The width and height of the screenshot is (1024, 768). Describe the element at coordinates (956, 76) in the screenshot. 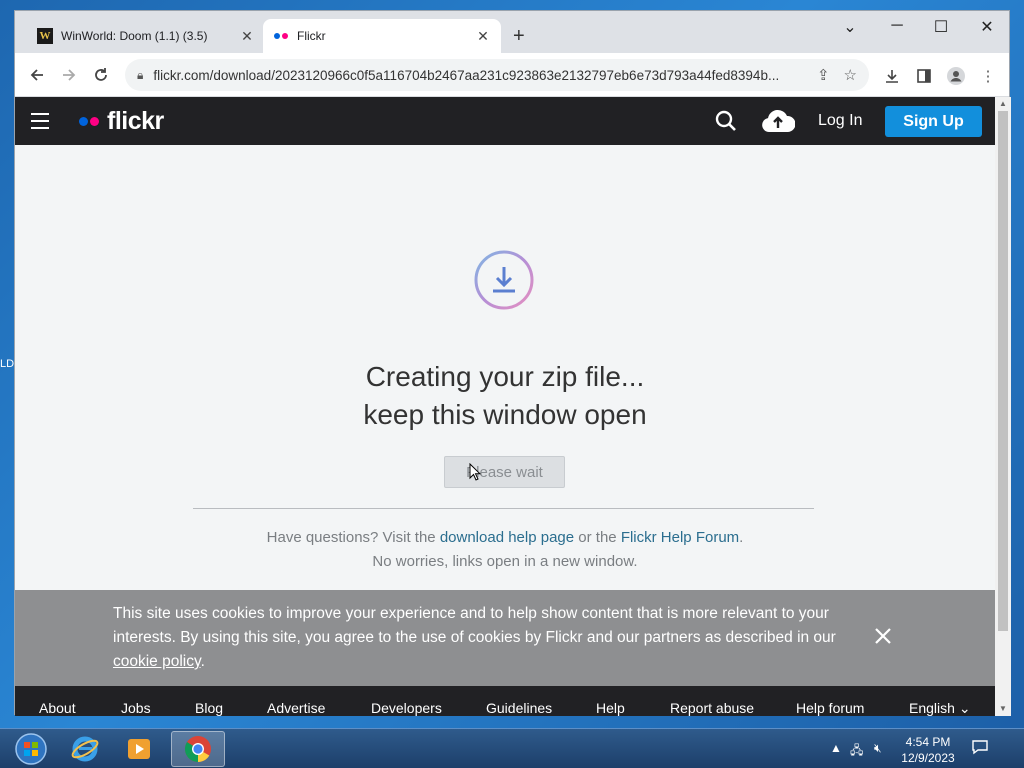

I see `profile-avatar-icon` at that location.